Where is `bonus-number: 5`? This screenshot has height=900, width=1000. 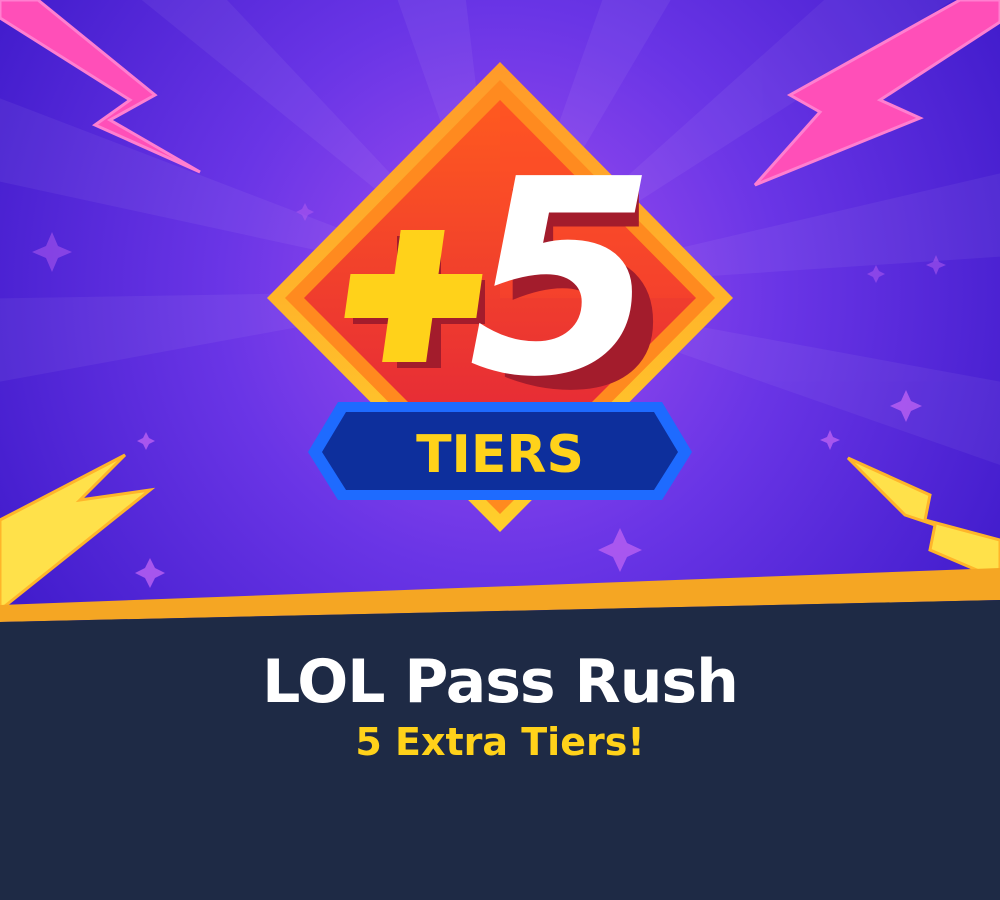 bonus-number: 5 is located at coordinates (562, 278).